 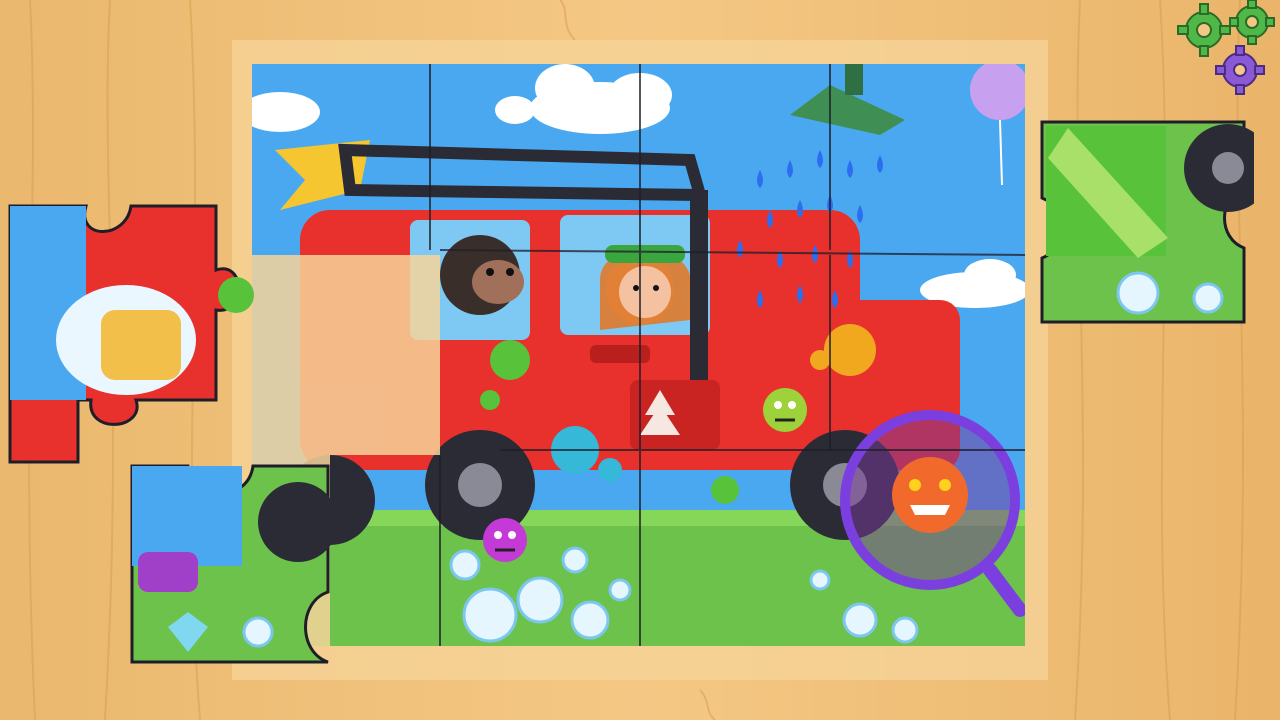 I want to click on girl-character, so click(x=645, y=287).